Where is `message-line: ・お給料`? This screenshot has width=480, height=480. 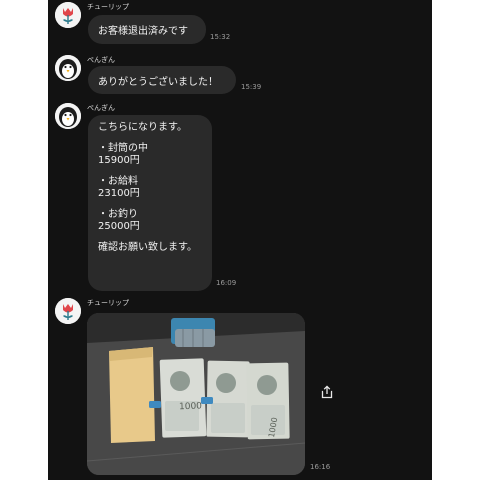 message-line: ・お給料 is located at coordinates (118, 181).